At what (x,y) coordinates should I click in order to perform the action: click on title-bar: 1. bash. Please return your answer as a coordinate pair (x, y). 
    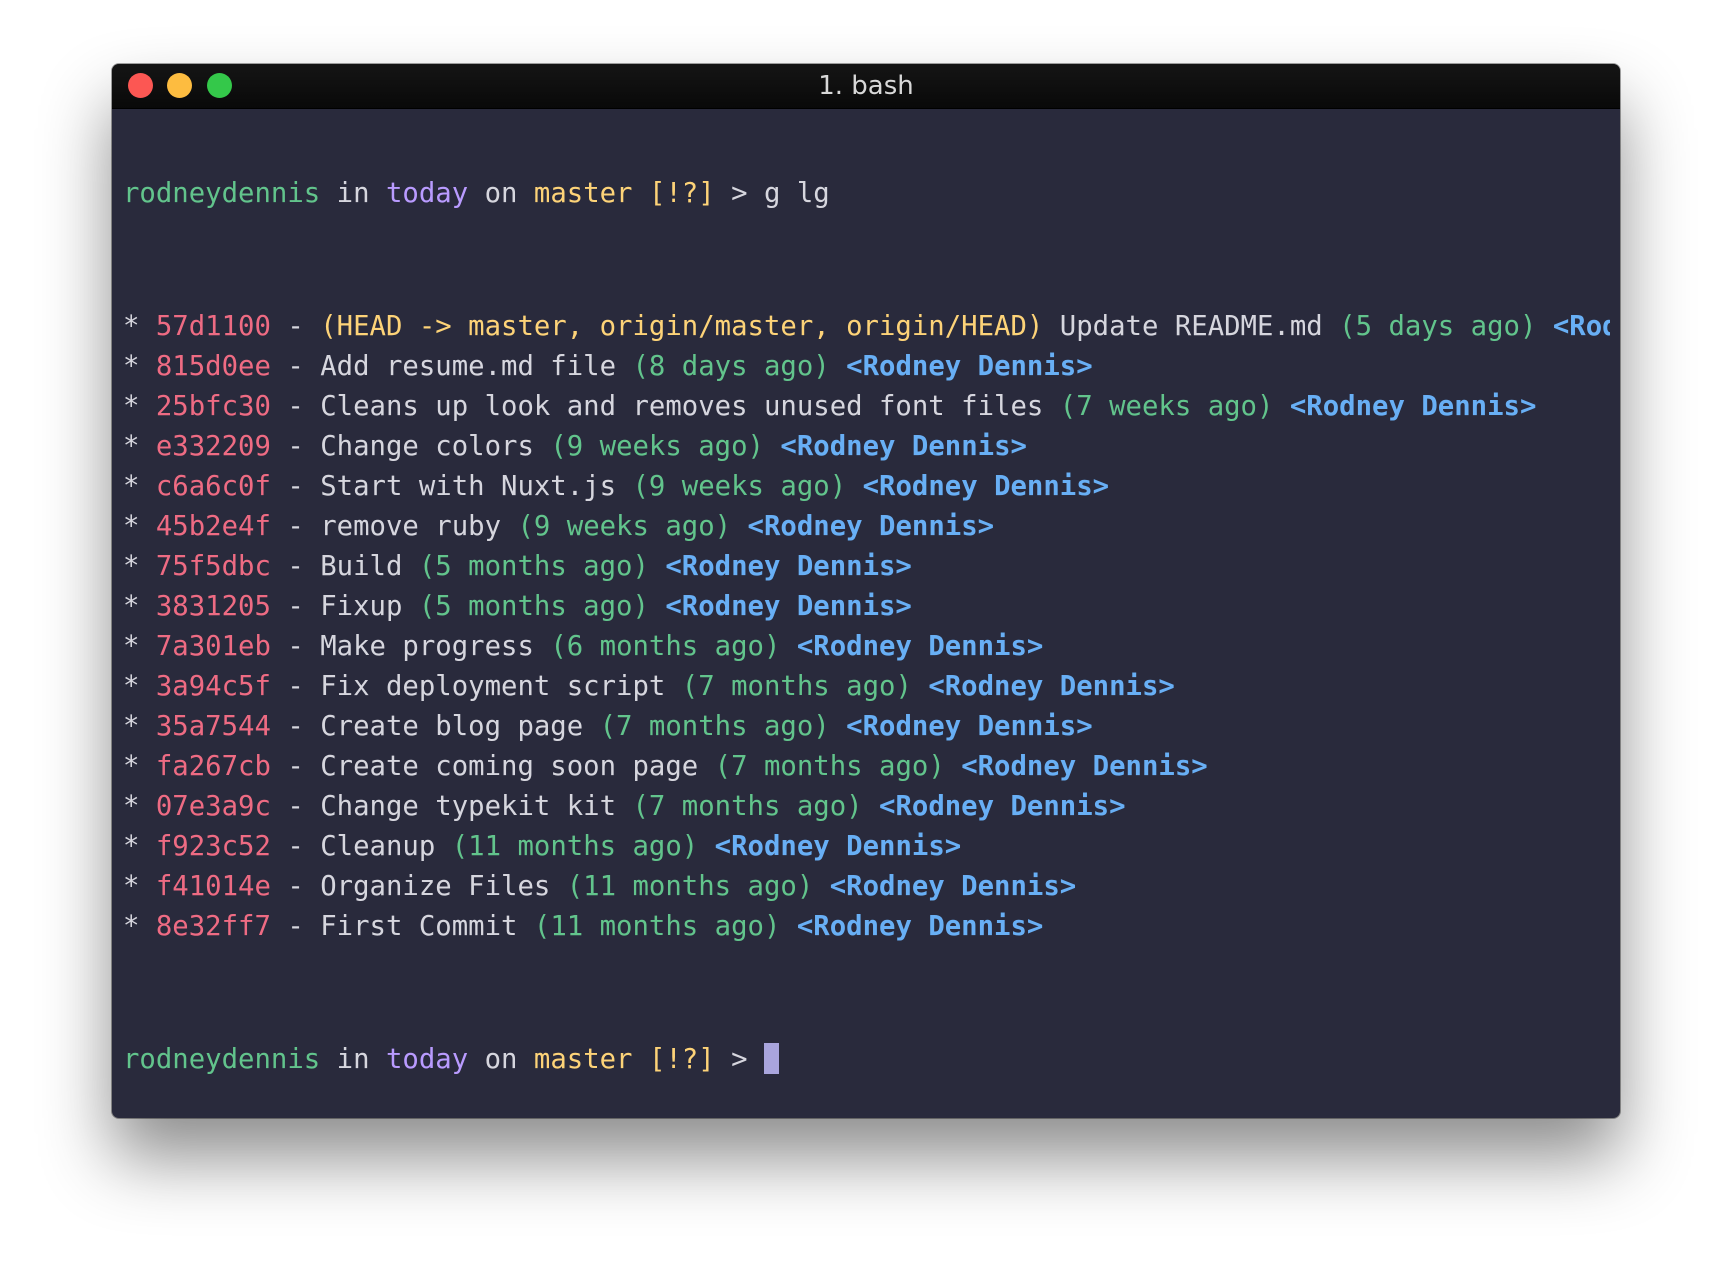
    Looking at the image, I should click on (866, 86).